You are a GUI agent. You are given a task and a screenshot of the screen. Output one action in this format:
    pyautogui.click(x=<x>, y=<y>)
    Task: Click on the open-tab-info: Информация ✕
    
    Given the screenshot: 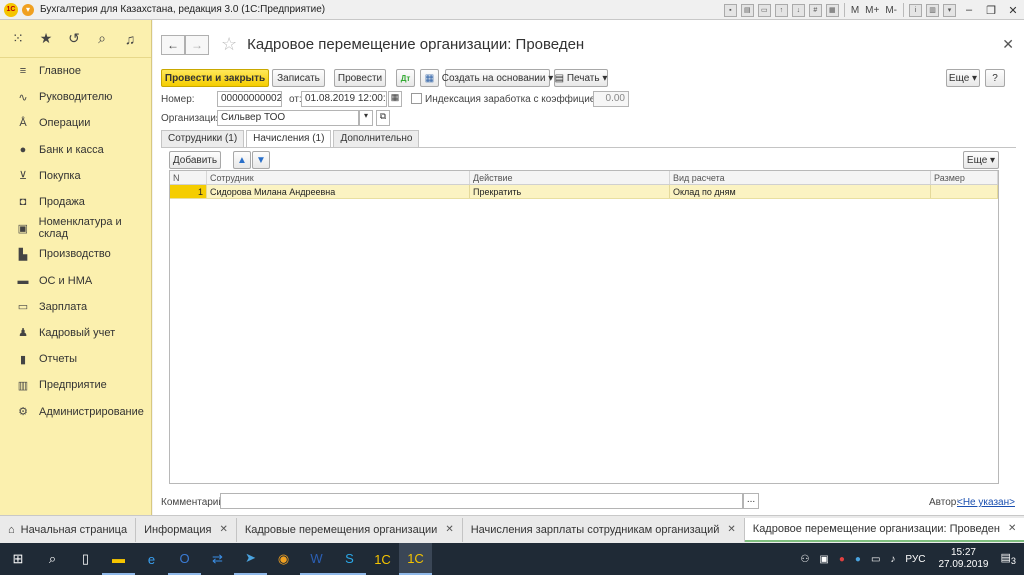 What is the action you would take?
    pyautogui.click(x=186, y=529)
    